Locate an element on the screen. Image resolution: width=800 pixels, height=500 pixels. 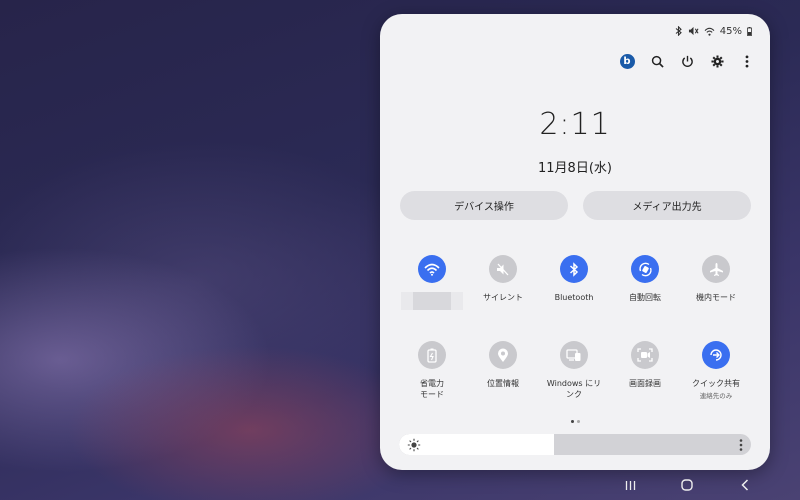
home-icon is located at coordinates (687, 485).